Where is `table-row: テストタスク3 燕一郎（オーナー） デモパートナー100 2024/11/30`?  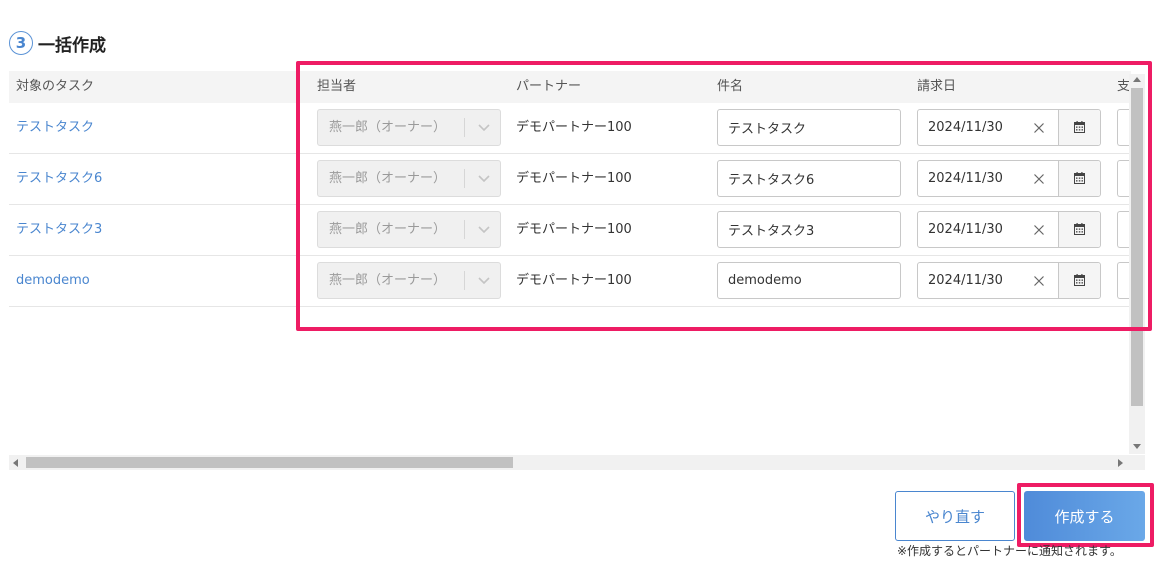 table-row: テストタスク3 燕一郎（オーナー） デモパートナー100 2024/11/30 is located at coordinates (573, 230).